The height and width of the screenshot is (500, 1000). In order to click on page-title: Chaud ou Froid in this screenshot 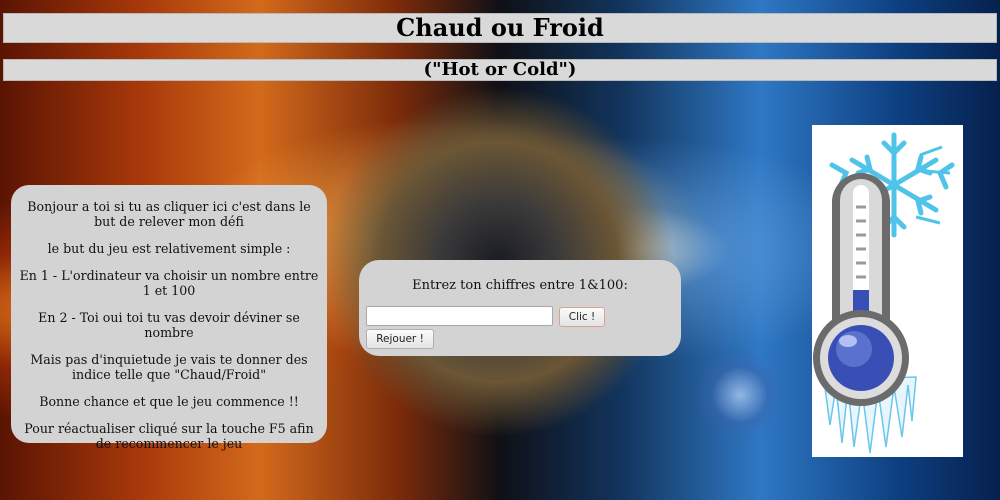, I will do `click(500, 28)`.